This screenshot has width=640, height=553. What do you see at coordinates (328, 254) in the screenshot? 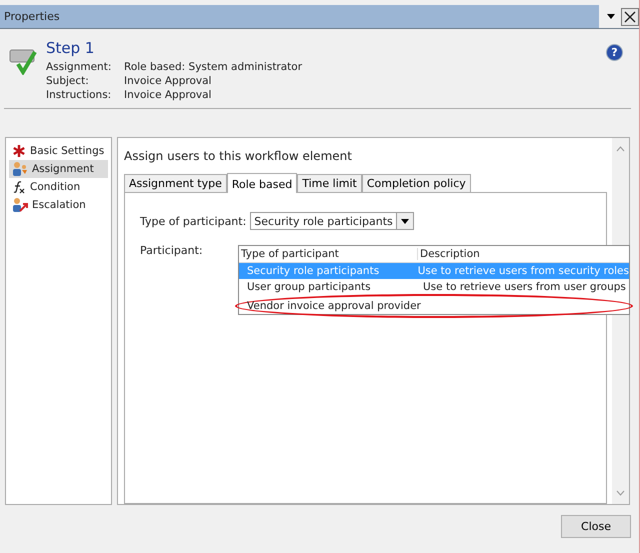
I see `column-header: Type of participant` at bounding box center [328, 254].